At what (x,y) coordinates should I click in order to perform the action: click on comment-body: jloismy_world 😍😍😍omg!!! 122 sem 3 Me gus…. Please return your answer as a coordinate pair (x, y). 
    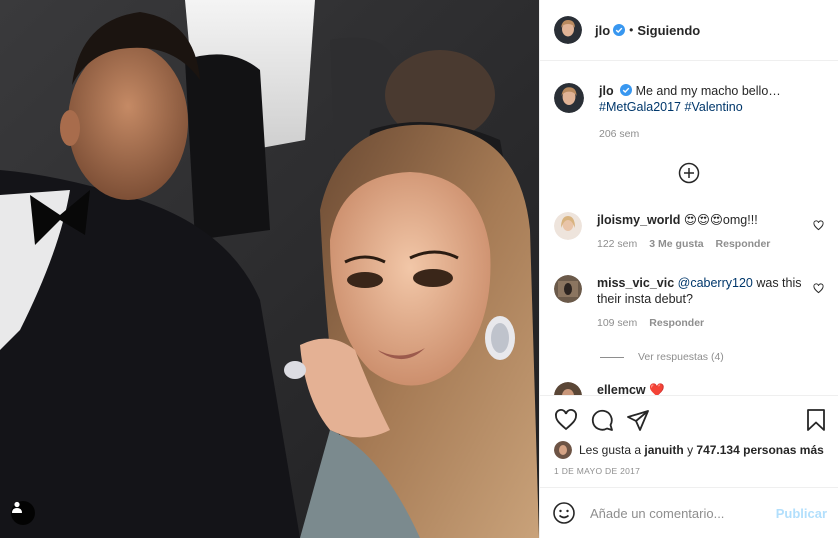
    Looking at the image, I should click on (702, 232).